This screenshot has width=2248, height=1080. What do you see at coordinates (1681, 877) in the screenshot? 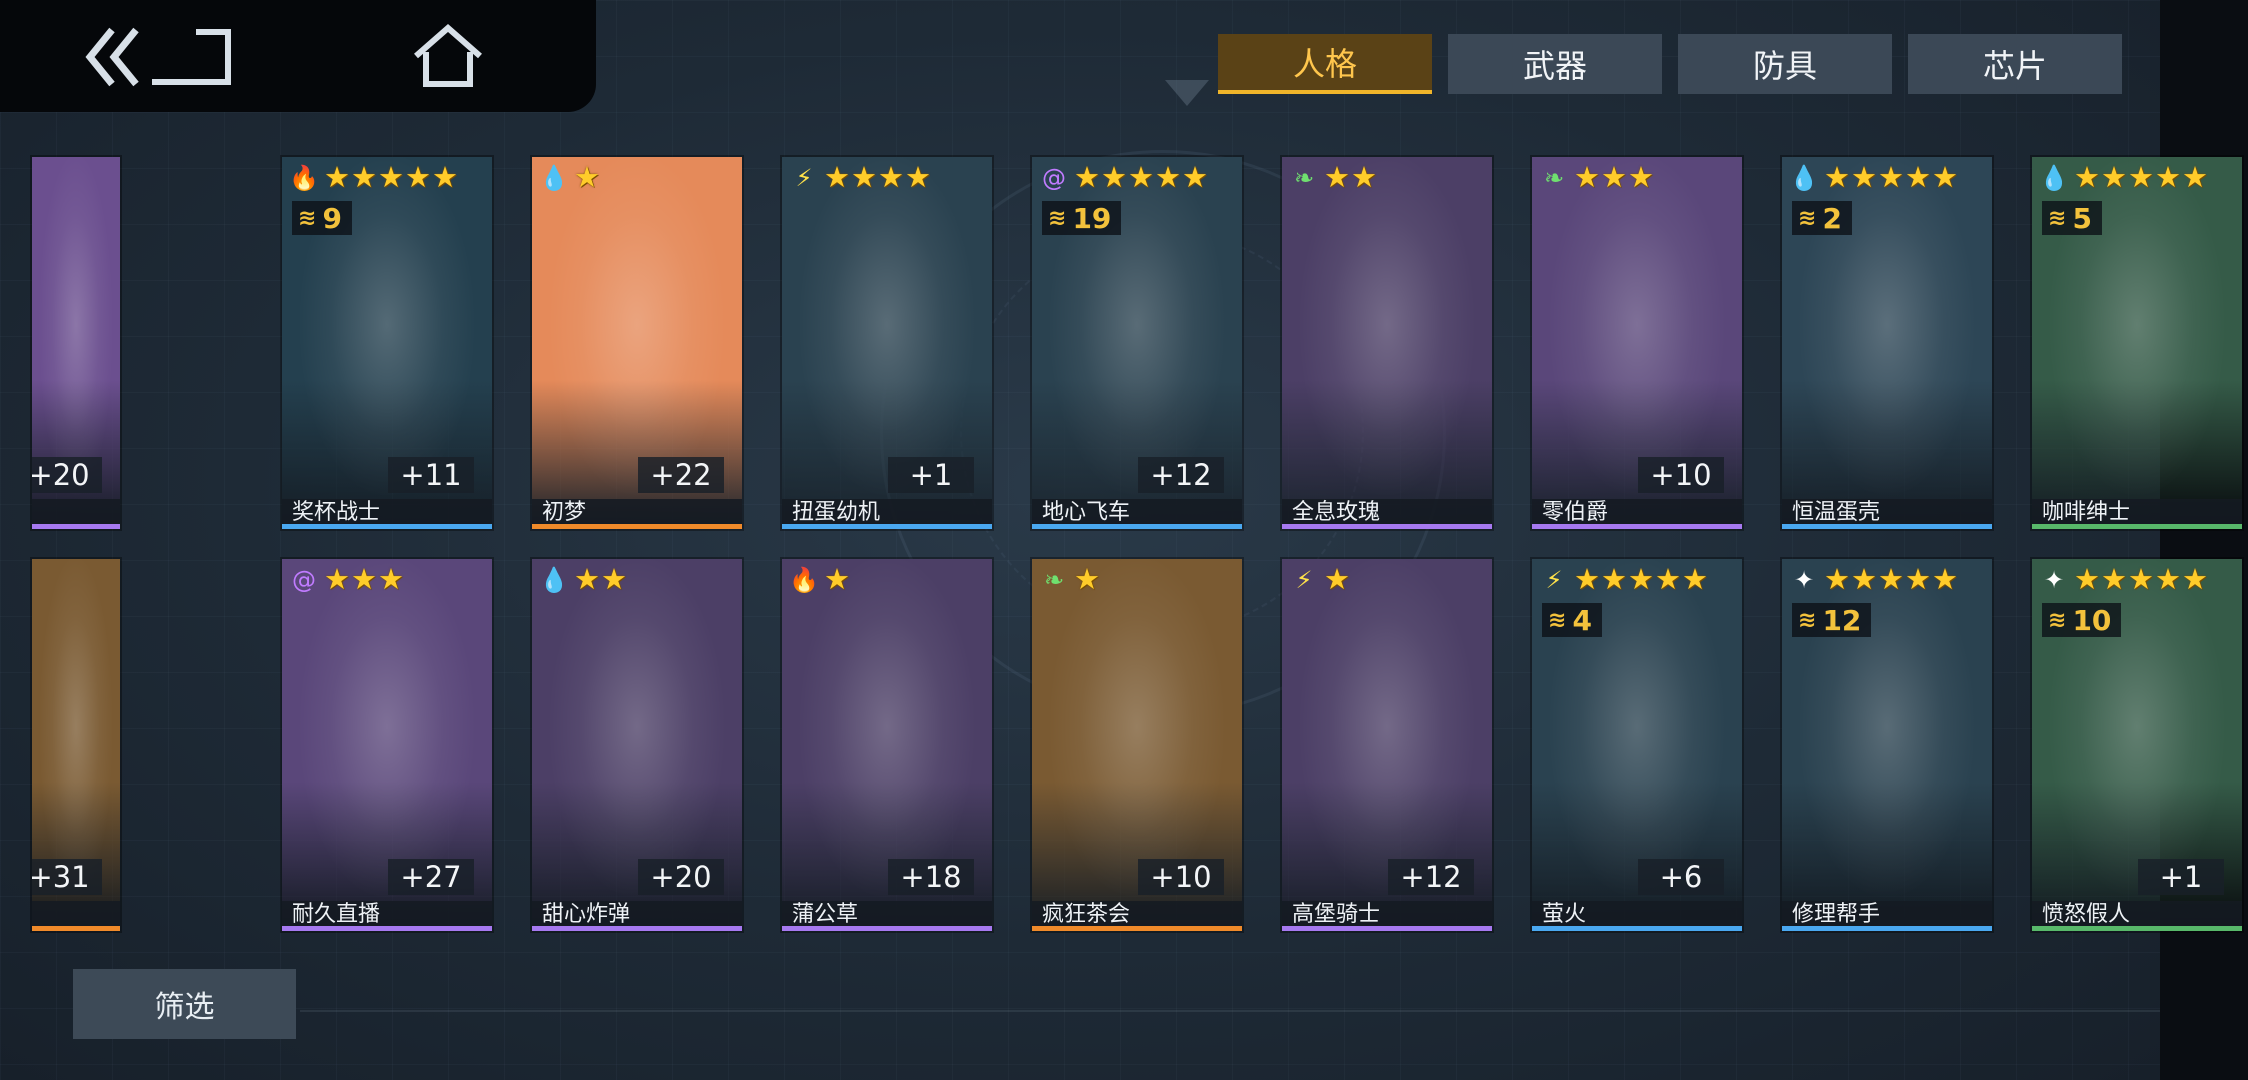
I see `level-badge: +6` at bounding box center [1681, 877].